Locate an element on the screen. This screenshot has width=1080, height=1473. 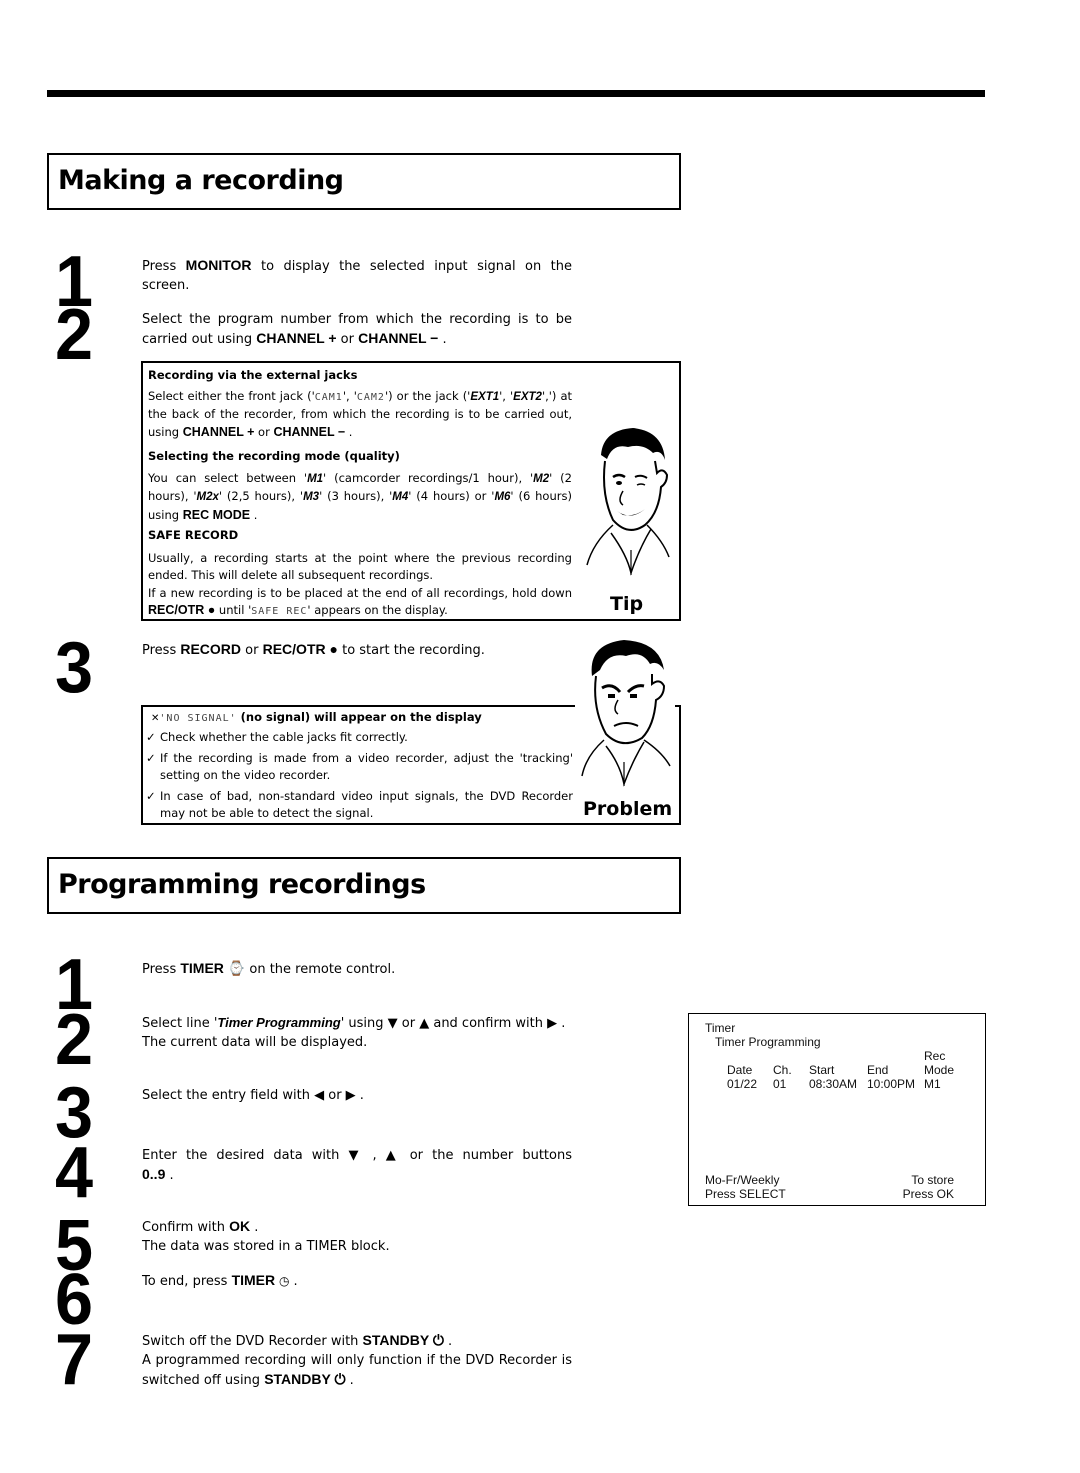
section-title: Programming recordings is located at coordinates (242, 884).